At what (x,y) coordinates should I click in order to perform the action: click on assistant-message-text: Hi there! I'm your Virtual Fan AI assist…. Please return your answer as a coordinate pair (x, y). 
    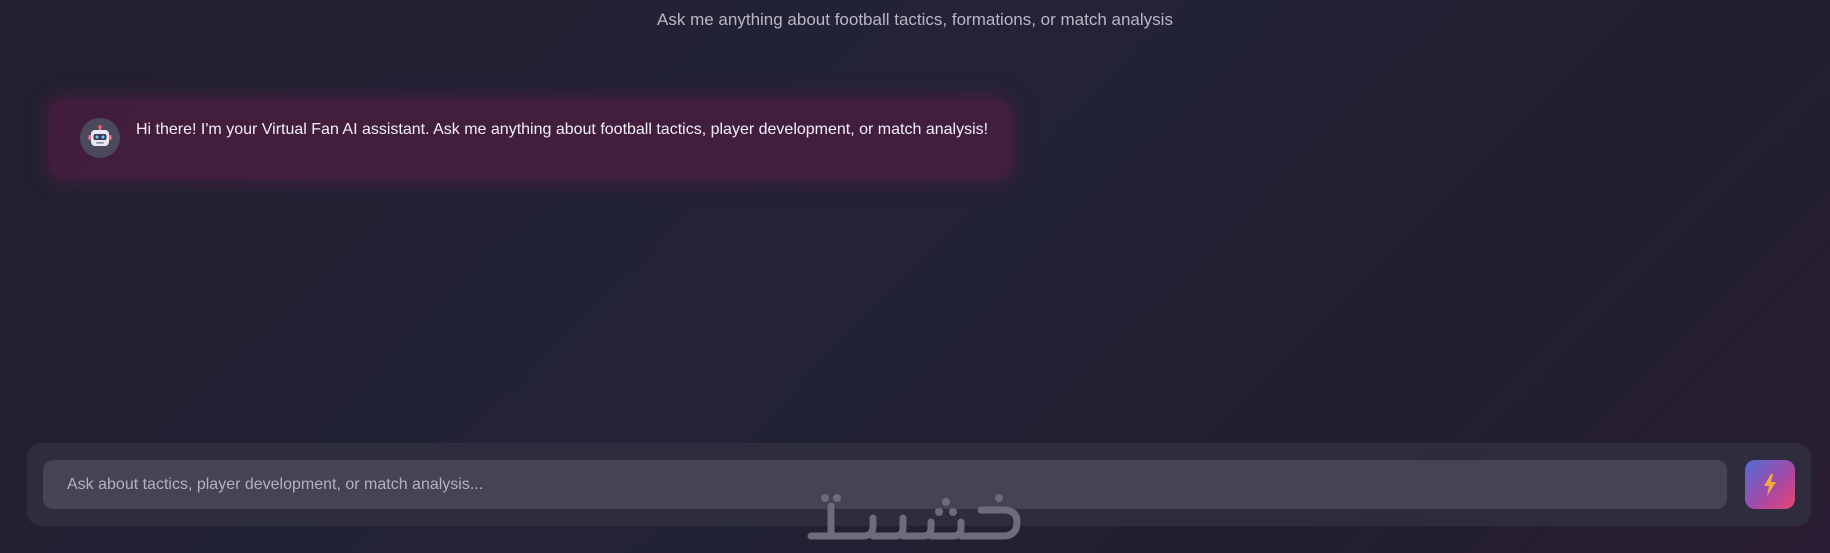
    Looking at the image, I should click on (562, 129).